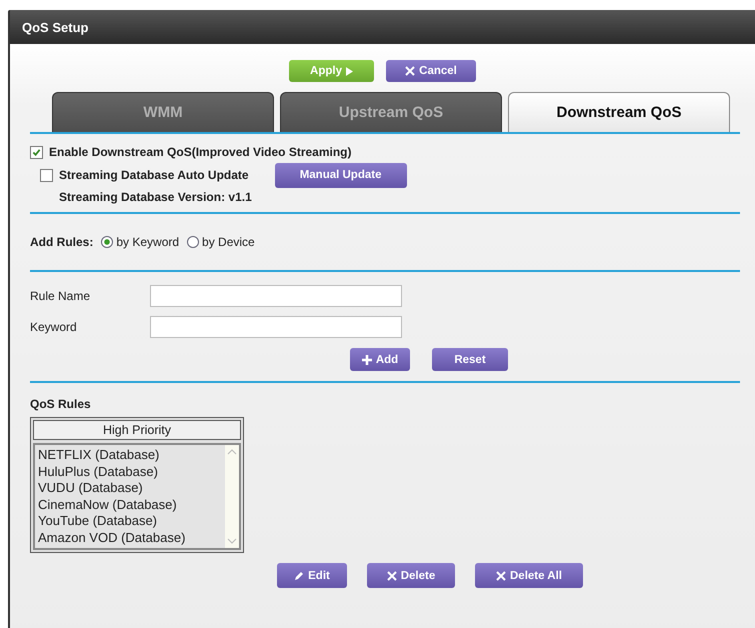  Describe the element at coordinates (54, 327) in the screenshot. I see `field-label: Keyword` at that location.